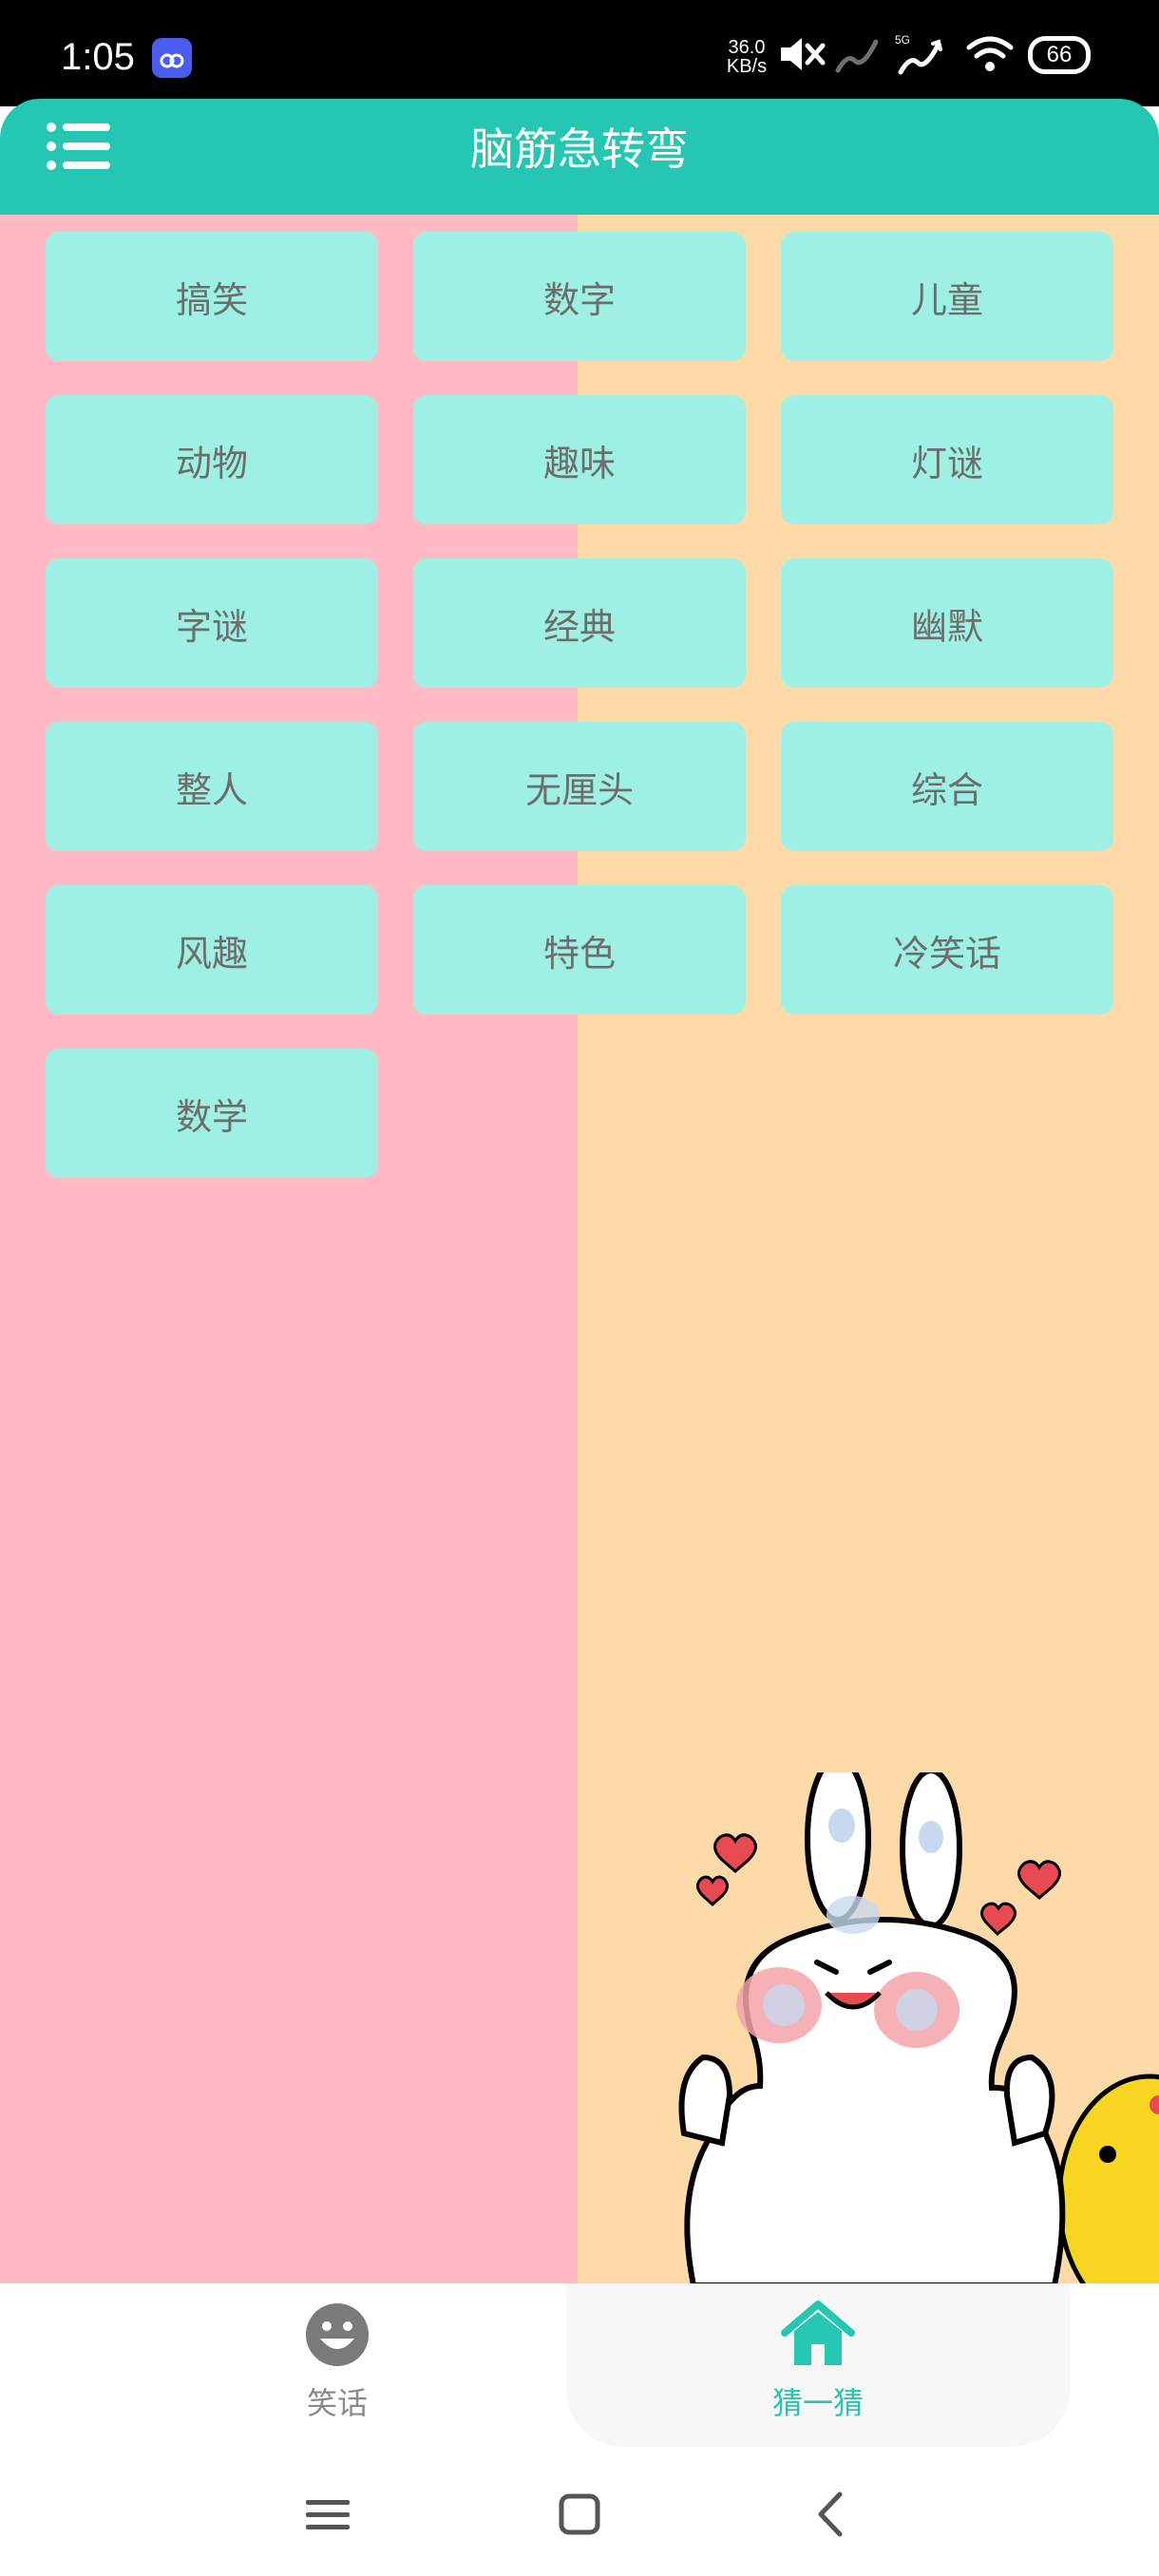 Image resolution: width=1159 pixels, height=2576 pixels. Describe the element at coordinates (947, 949) in the screenshot. I see `category-button-cold-jokes: 冷笑话` at that location.